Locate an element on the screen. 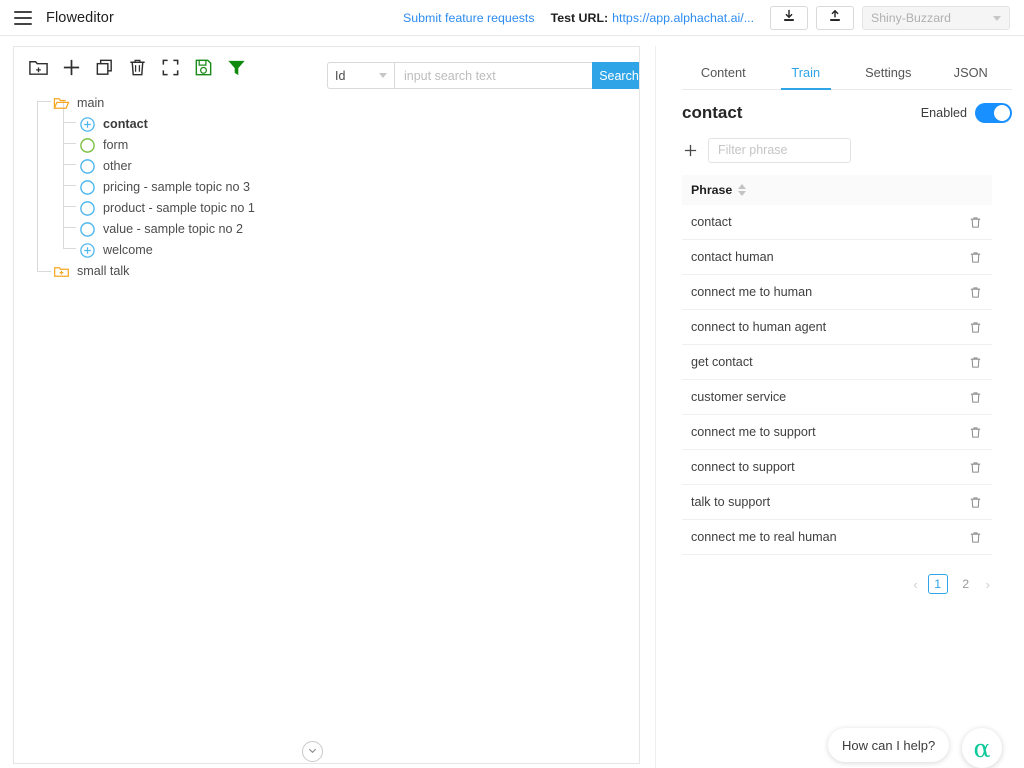 The height and width of the screenshot is (768, 1024). tree-item-product: product - sample topic no 1 is located at coordinates (326, 208).